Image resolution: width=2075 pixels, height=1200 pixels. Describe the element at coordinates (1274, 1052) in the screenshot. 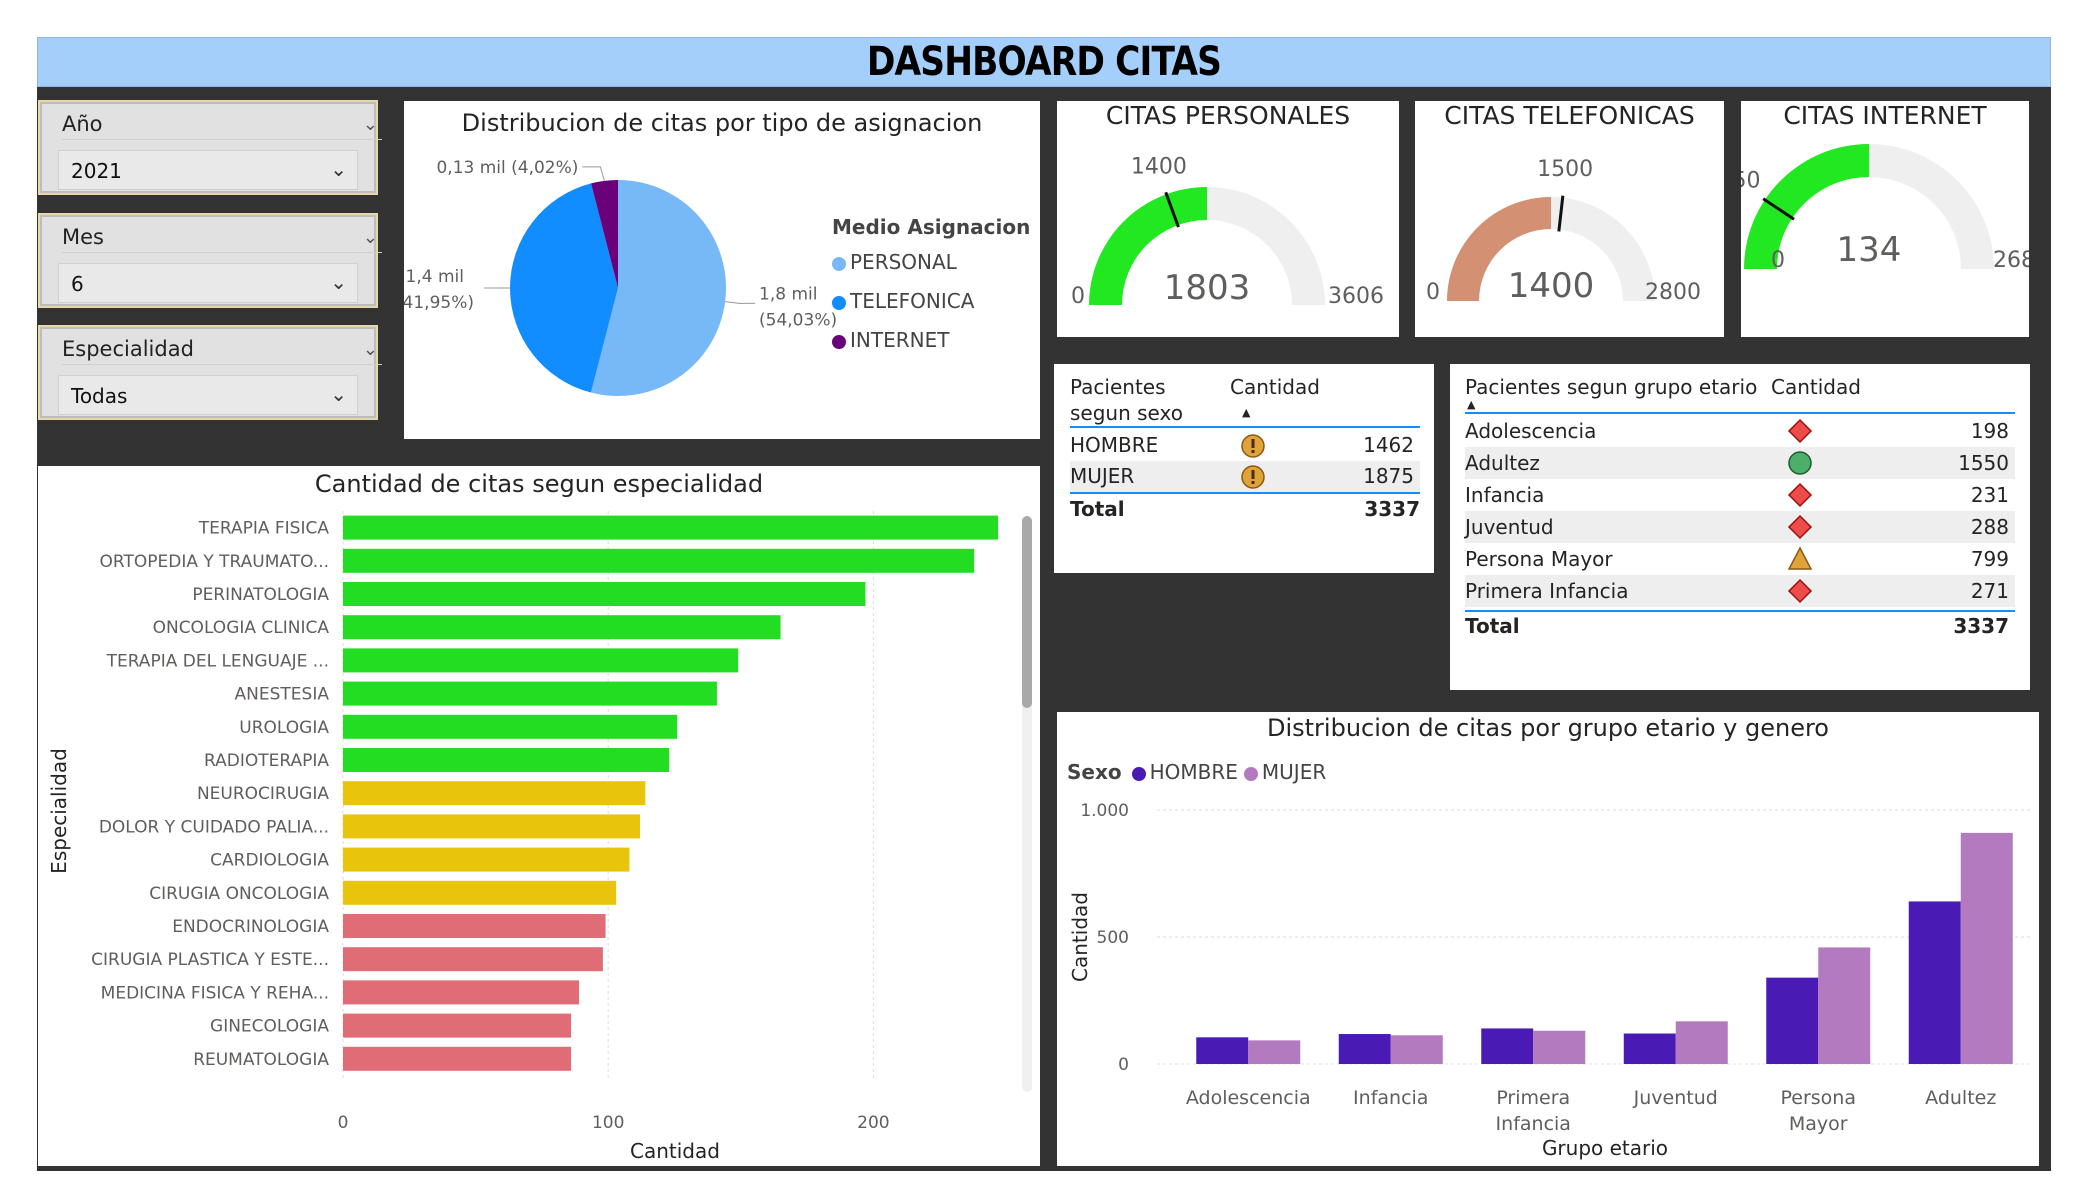

I see `bar-adolescencia-mujer` at that location.